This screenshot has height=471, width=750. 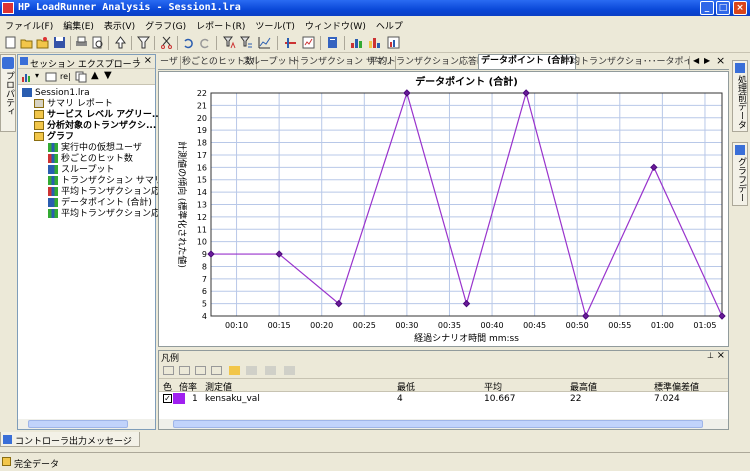 What do you see at coordinates (270, 370) in the screenshot?
I see `animate-icon` at bounding box center [270, 370].